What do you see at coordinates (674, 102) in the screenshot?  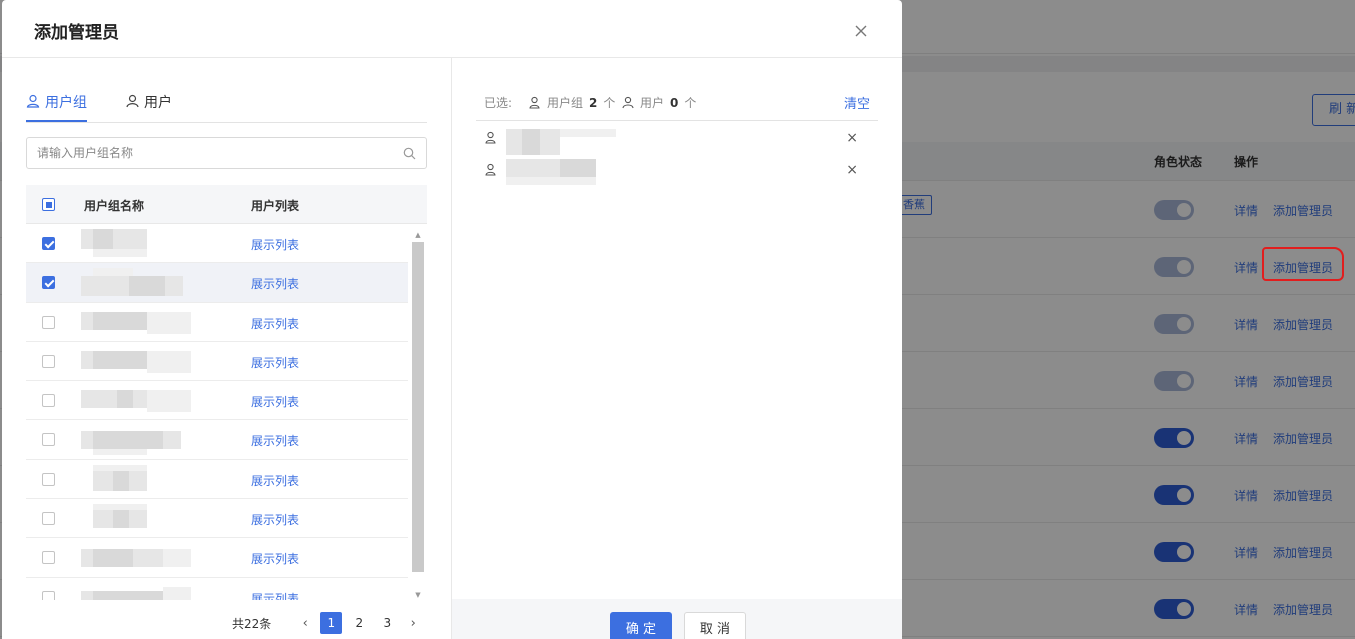 I see `user-count: 0` at bounding box center [674, 102].